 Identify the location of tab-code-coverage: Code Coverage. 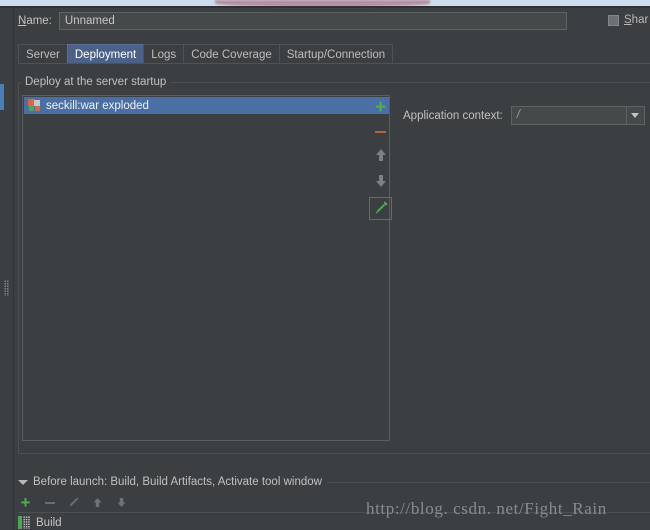
(231, 54).